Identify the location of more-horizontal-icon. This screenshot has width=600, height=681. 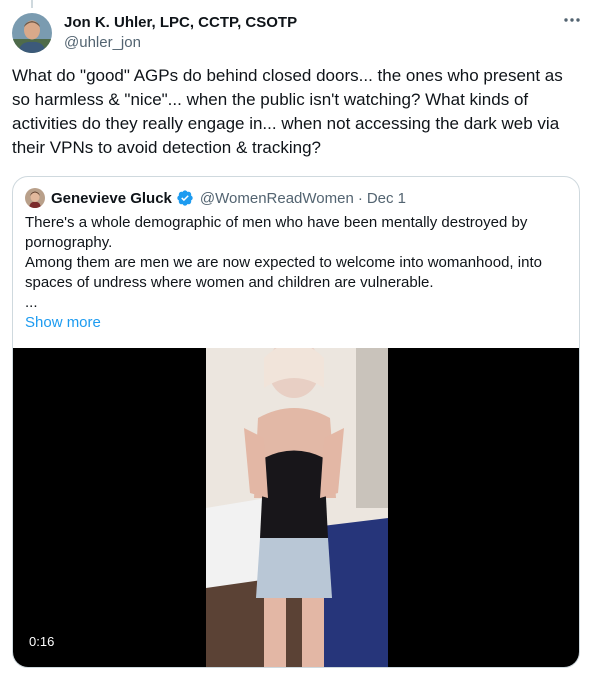
(572, 20).